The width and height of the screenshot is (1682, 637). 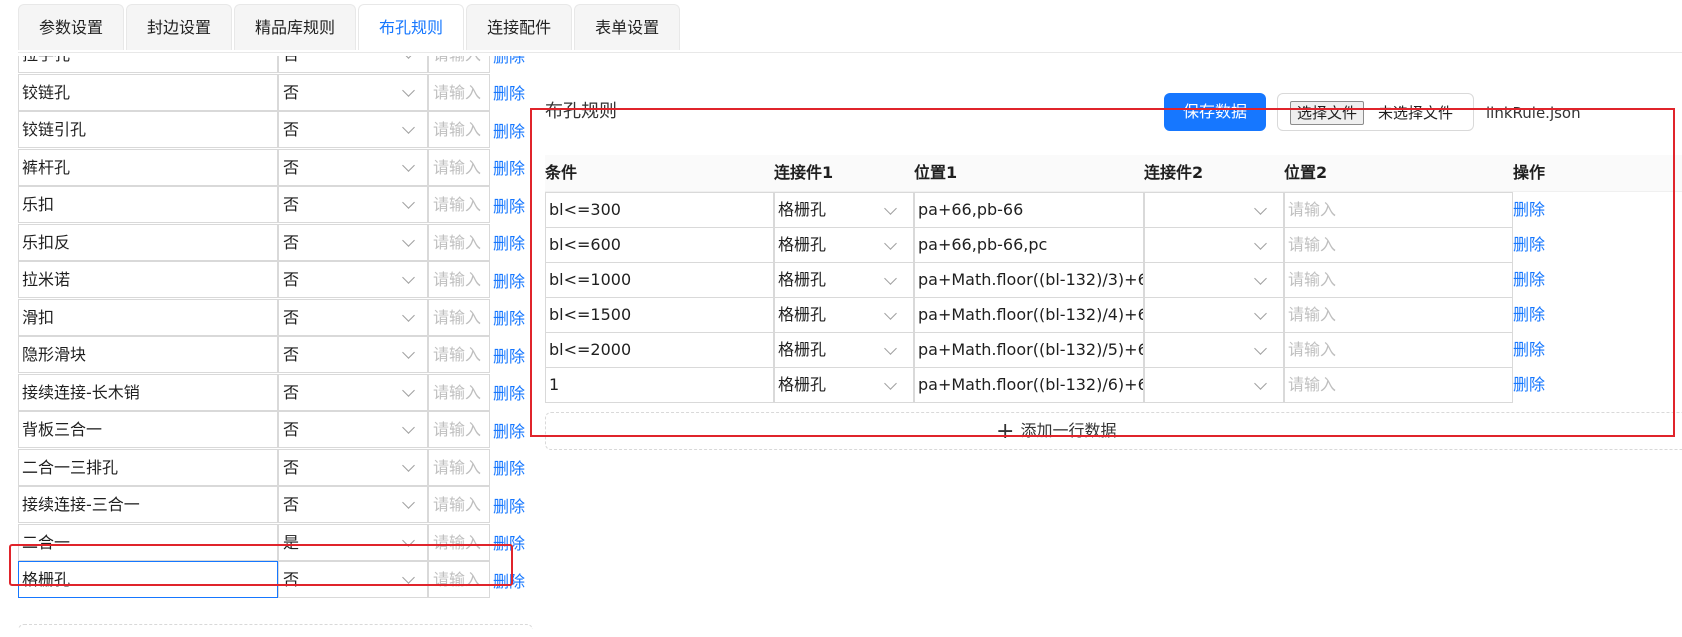 What do you see at coordinates (659, 315) in the screenshot?
I see `condition-input: bl<=1500` at bounding box center [659, 315].